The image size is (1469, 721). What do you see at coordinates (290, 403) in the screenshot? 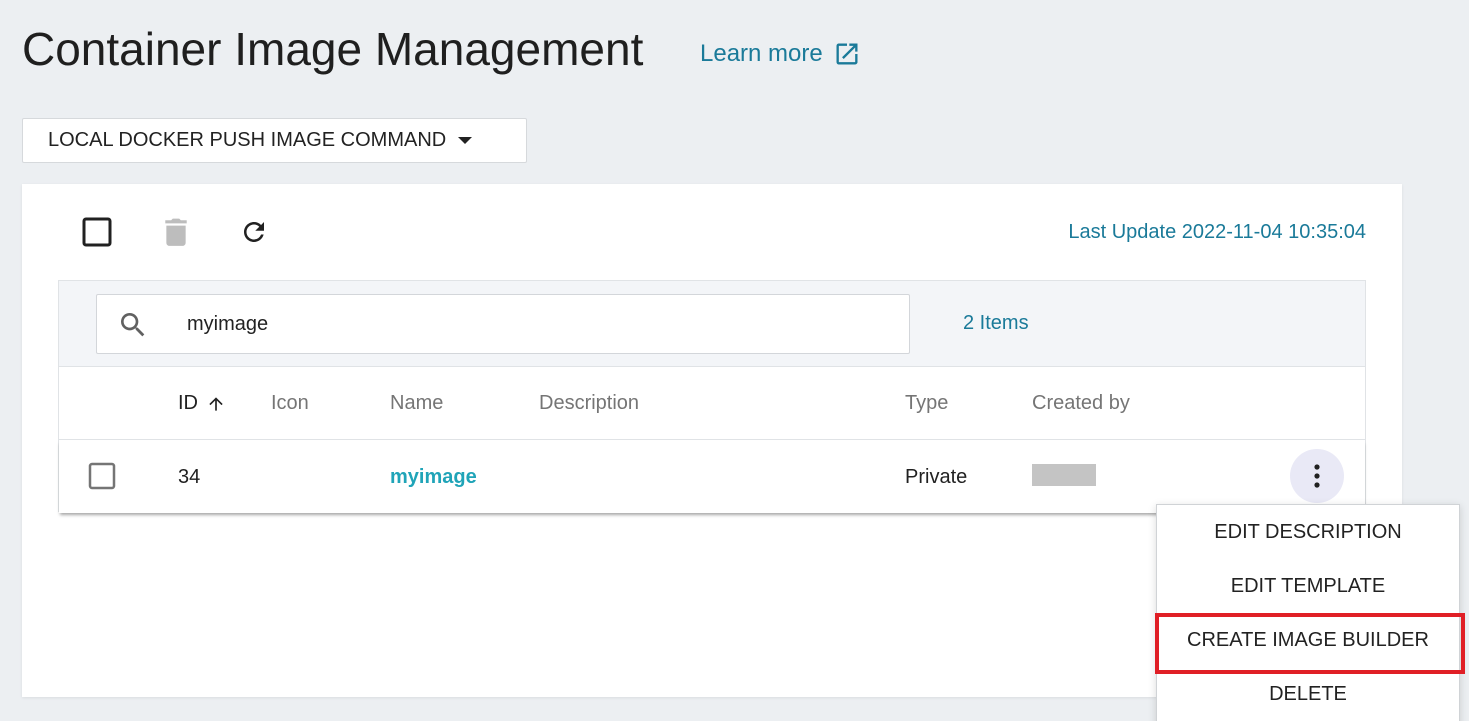
I see `column-header-icon: Icon` at bounding box center [290, 403].